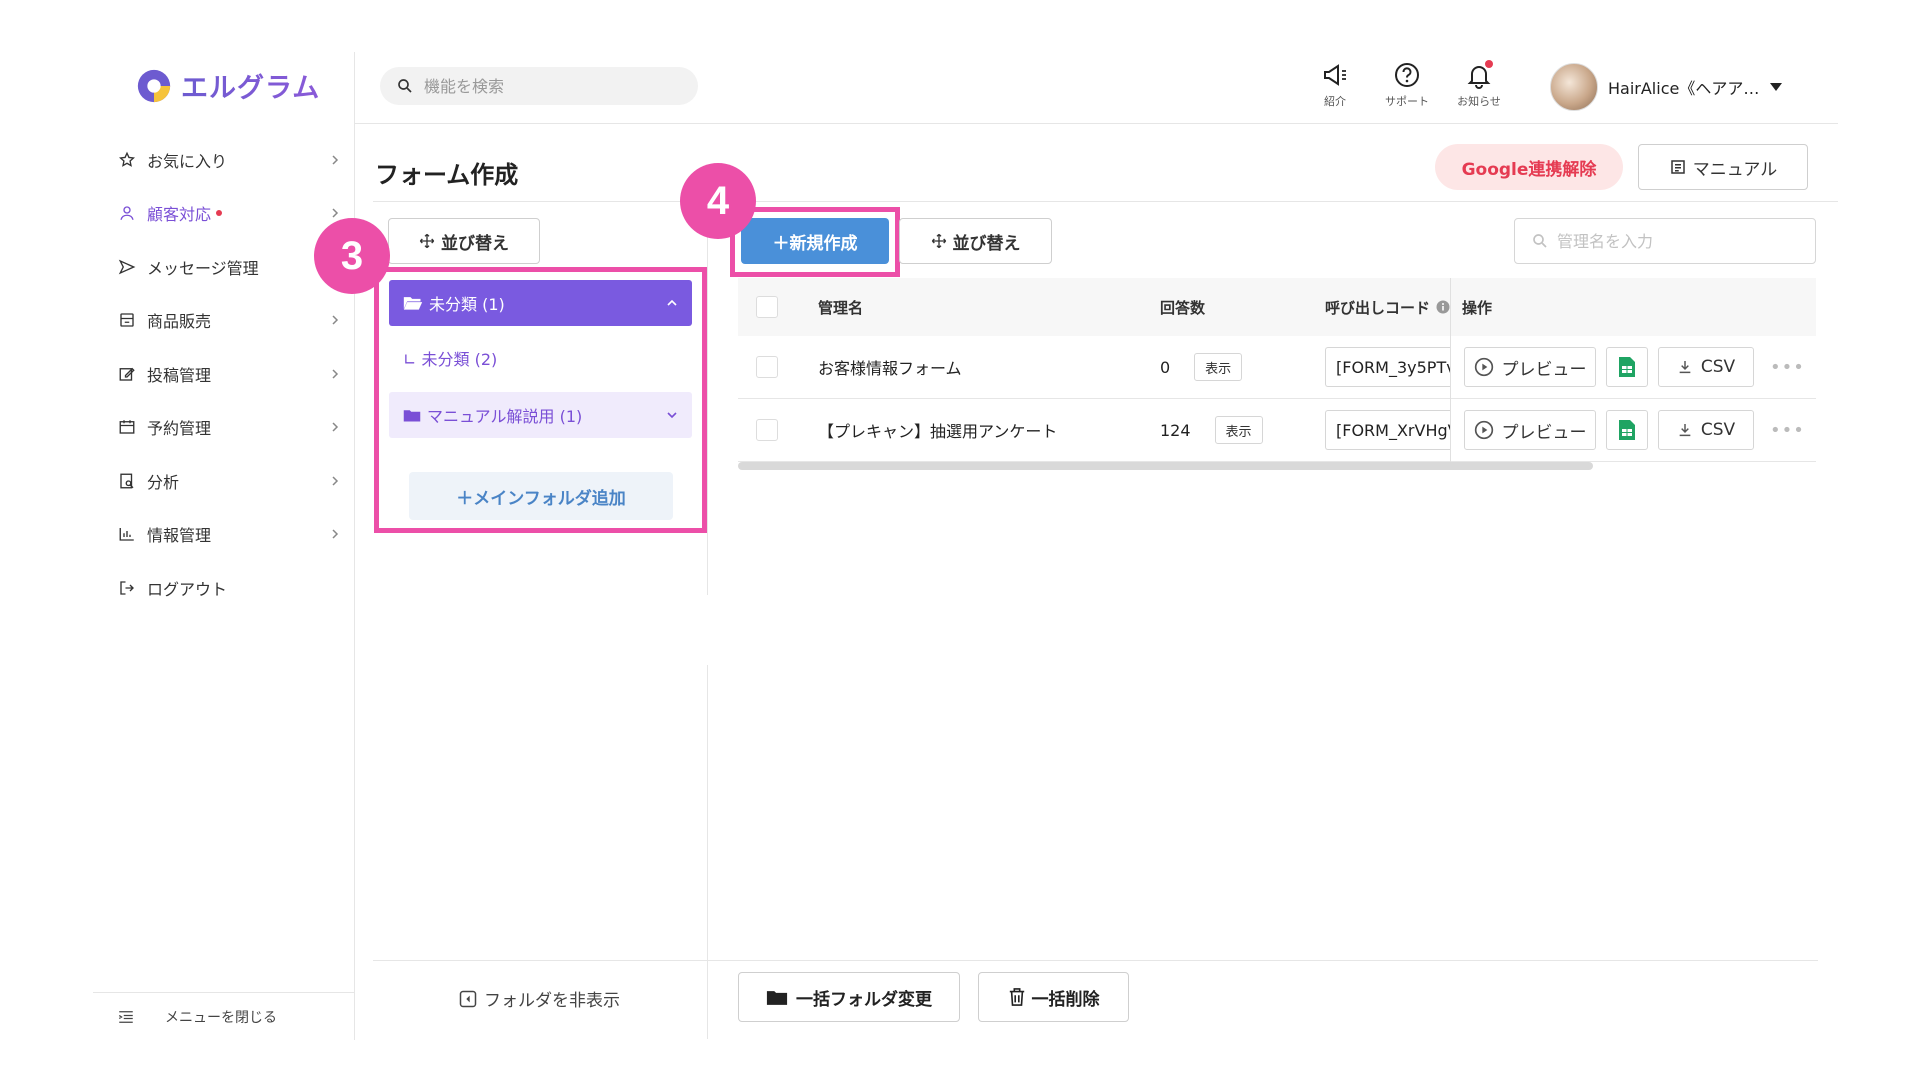  I want to click on intro-label: 紹介, so click(1335, 101).